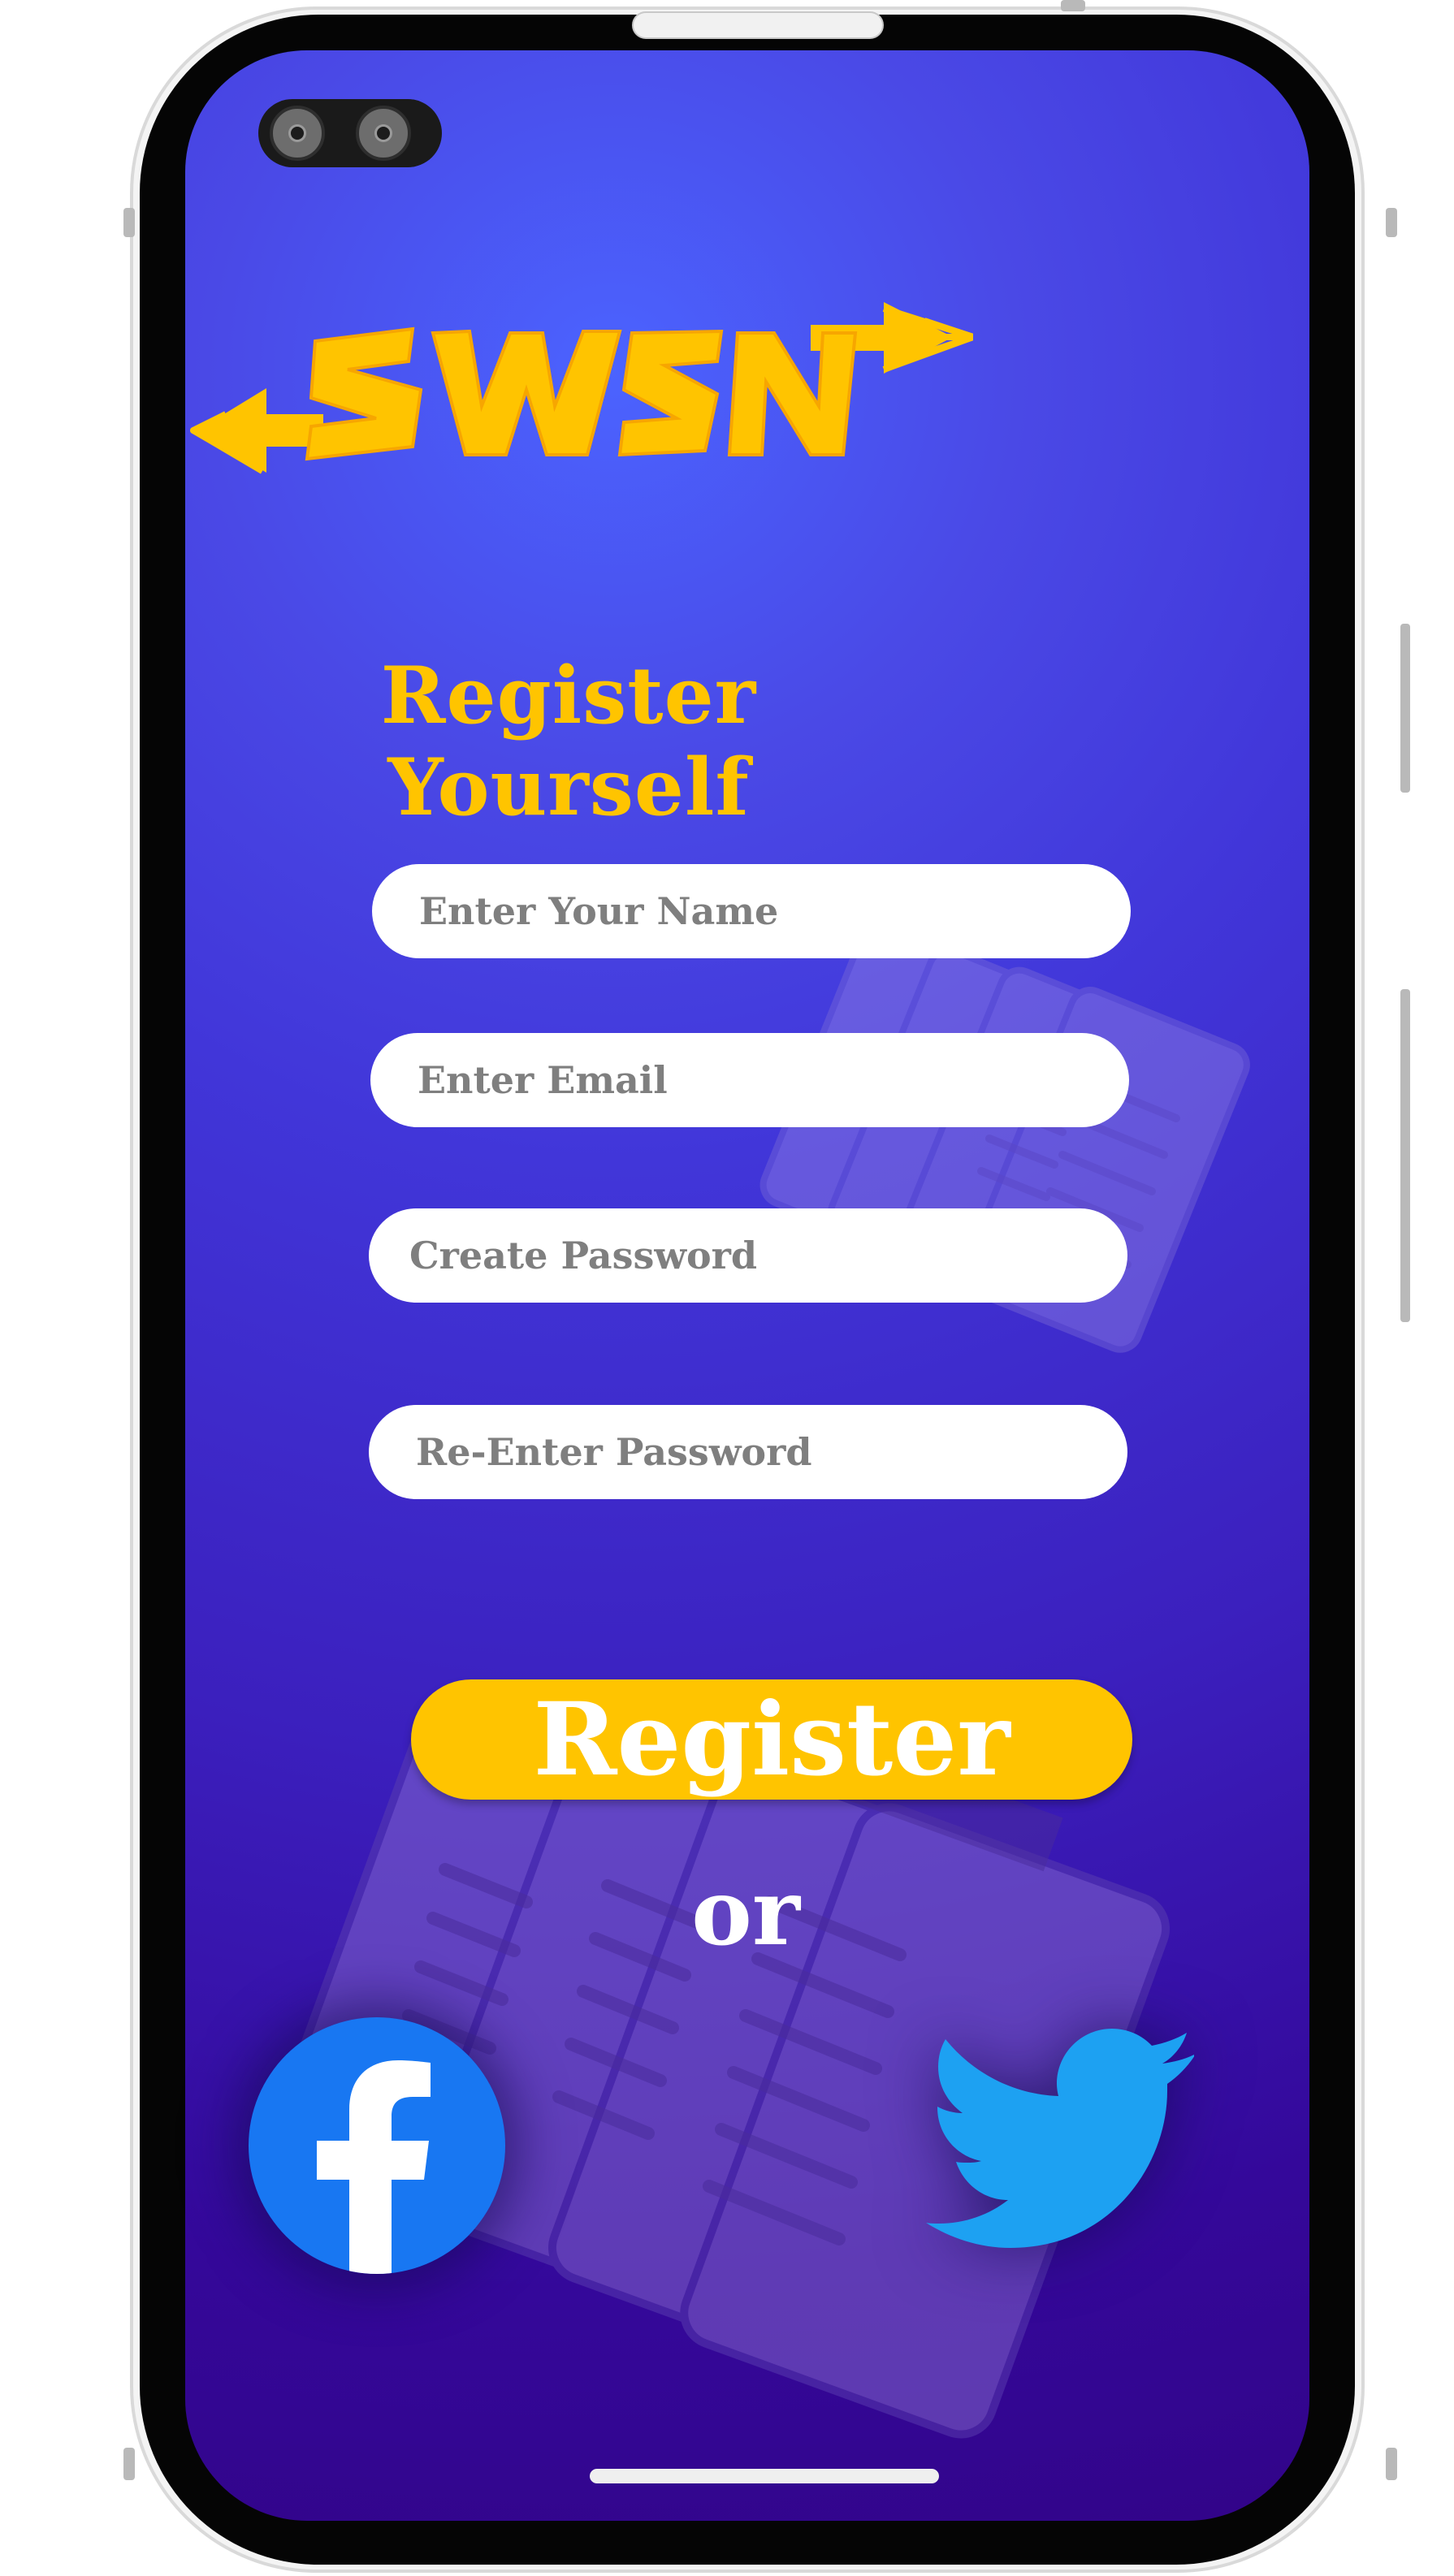 The height and width of the screenshot is (2576, 1454). I want to click on page-title: Register Yourself, so click(568, 742).